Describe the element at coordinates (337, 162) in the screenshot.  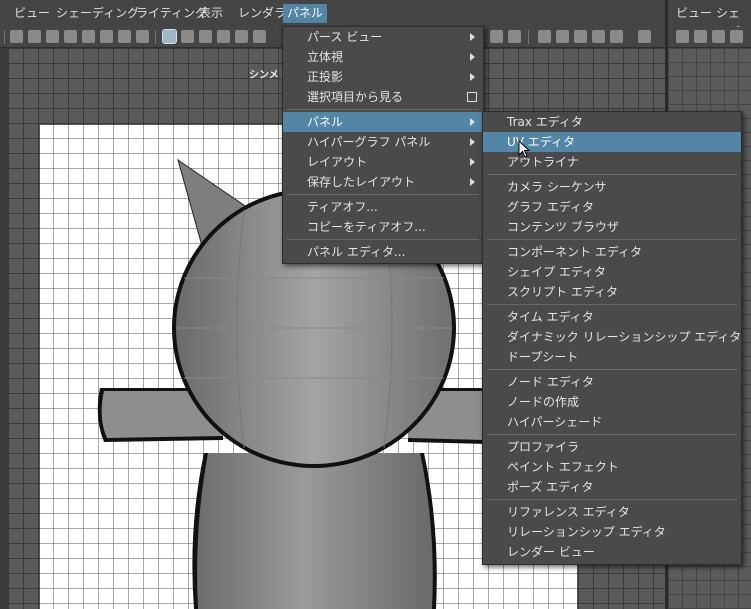
I see `menu-item-label: レイアウト` at that location.